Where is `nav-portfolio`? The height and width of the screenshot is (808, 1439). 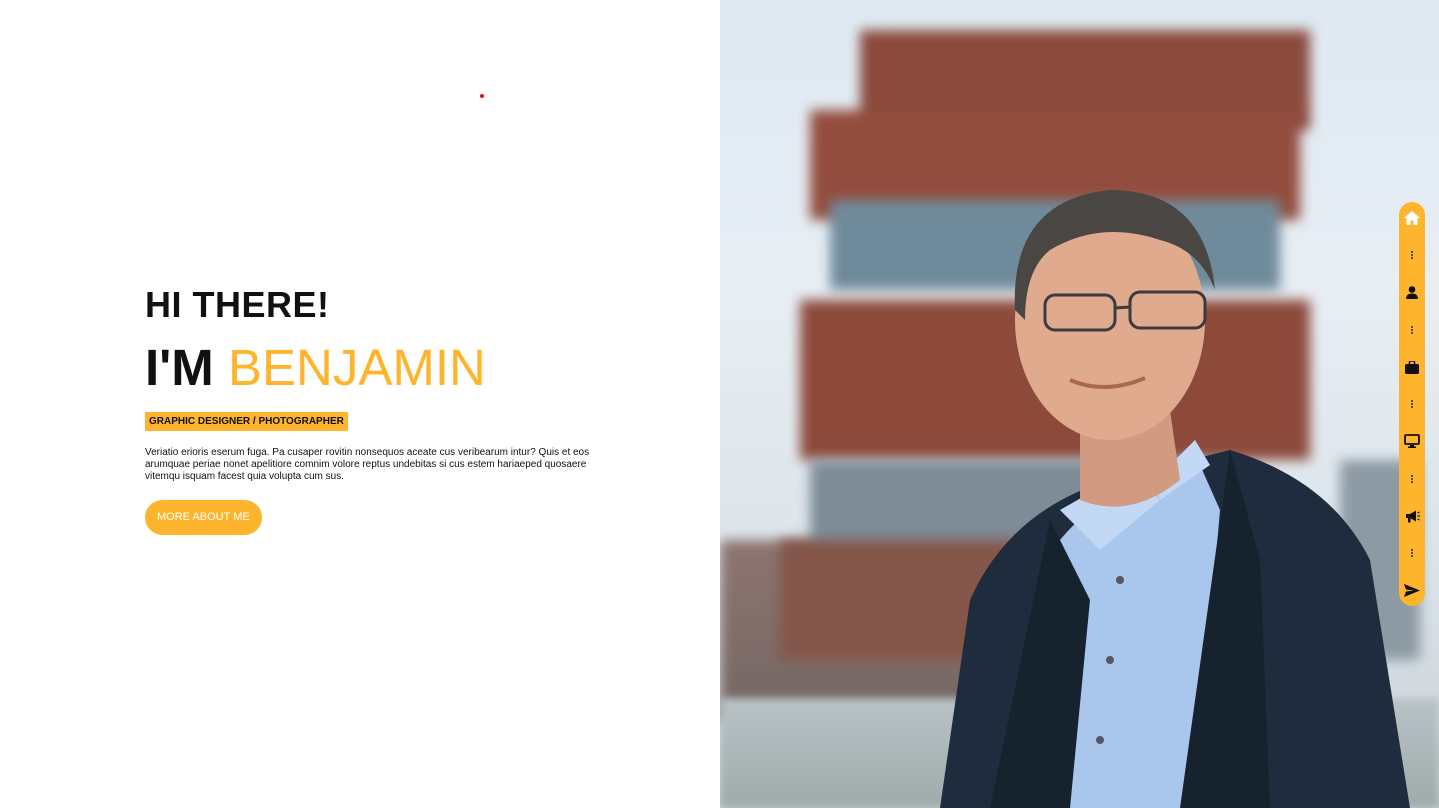 nav-portfolio is located at coordinates (1412, 367).